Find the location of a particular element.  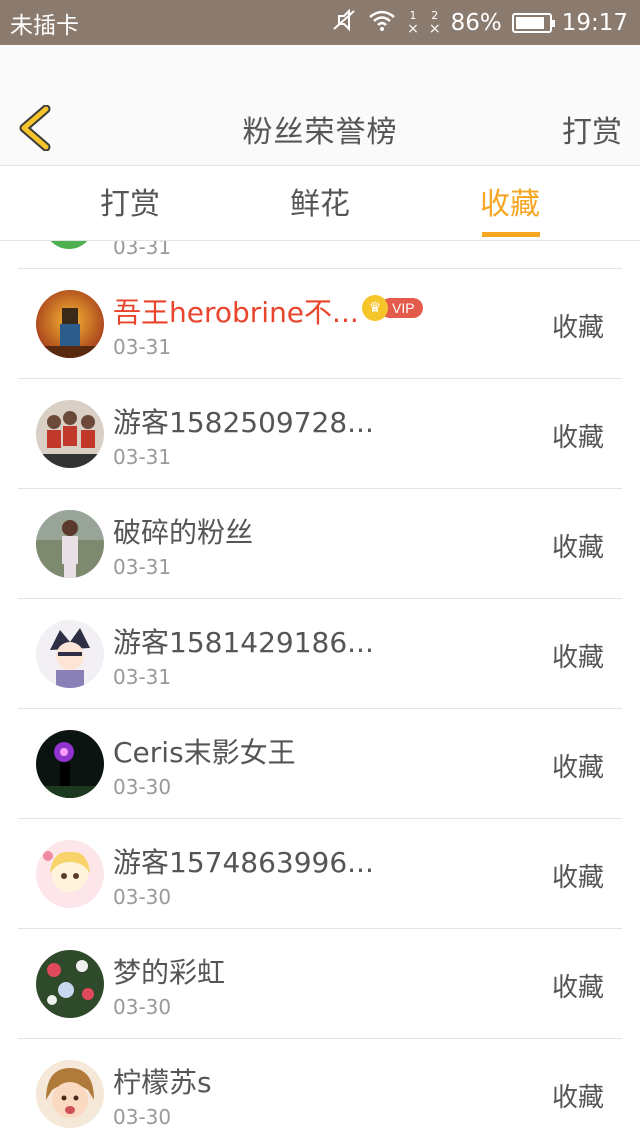

header: 粉丝荣誉榜 打赏 is located at coordinates (320, 105).